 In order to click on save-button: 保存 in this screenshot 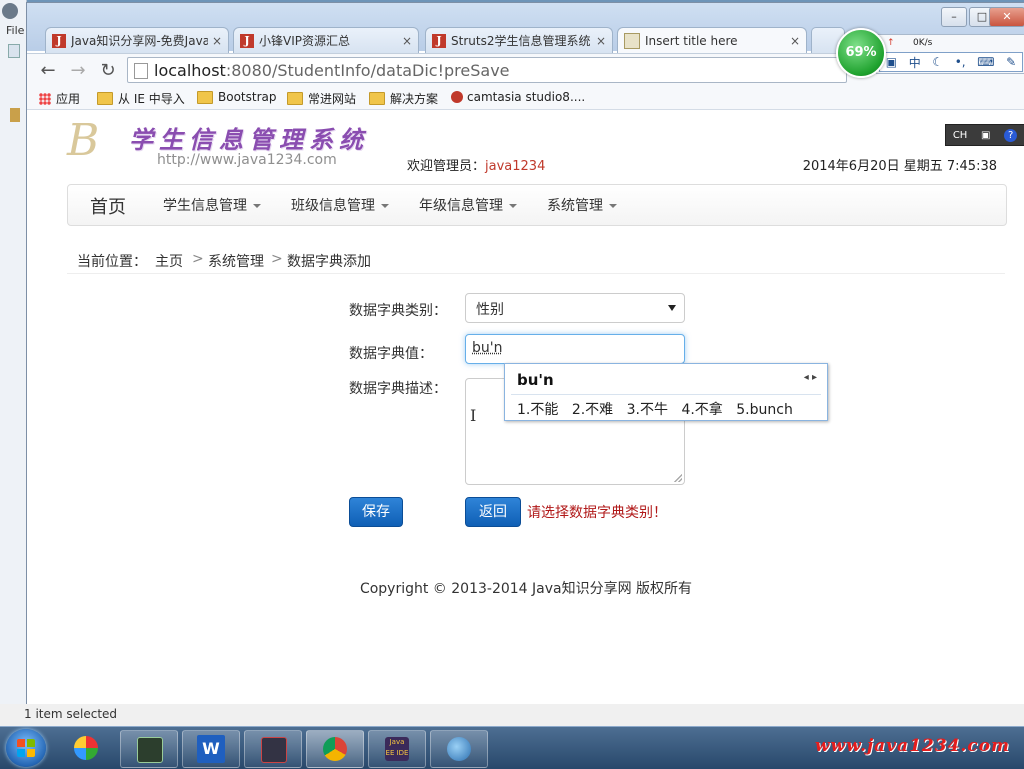, I will do `click(376, 512)`.